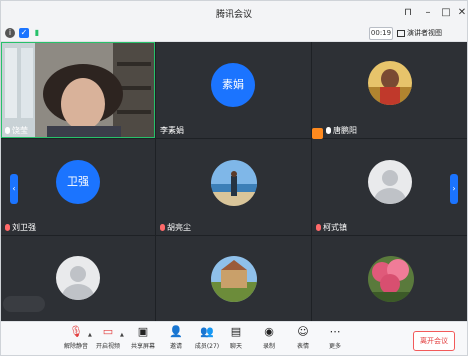 The width and height of the screenshot is (468, 356). What do you see at coordinates (424, 33) in the screenshot?
I see `speaker-view-label: 演讲者视图` at bounding box center [424, 33].